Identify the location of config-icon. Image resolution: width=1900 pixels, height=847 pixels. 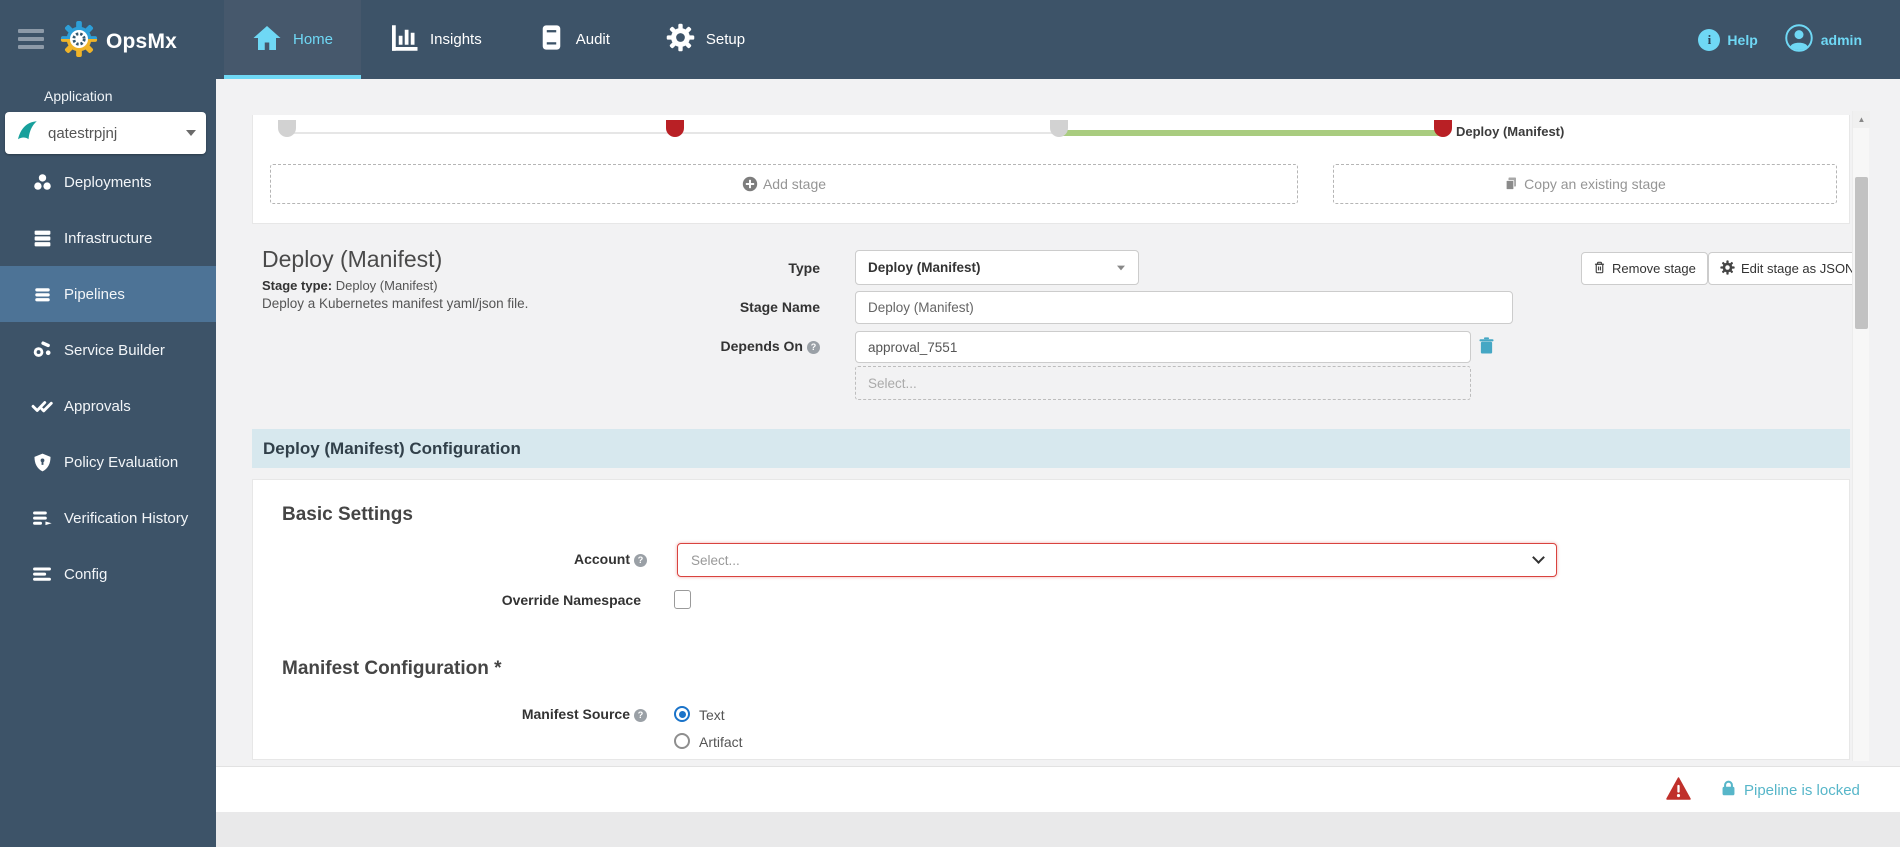
(42, 574).